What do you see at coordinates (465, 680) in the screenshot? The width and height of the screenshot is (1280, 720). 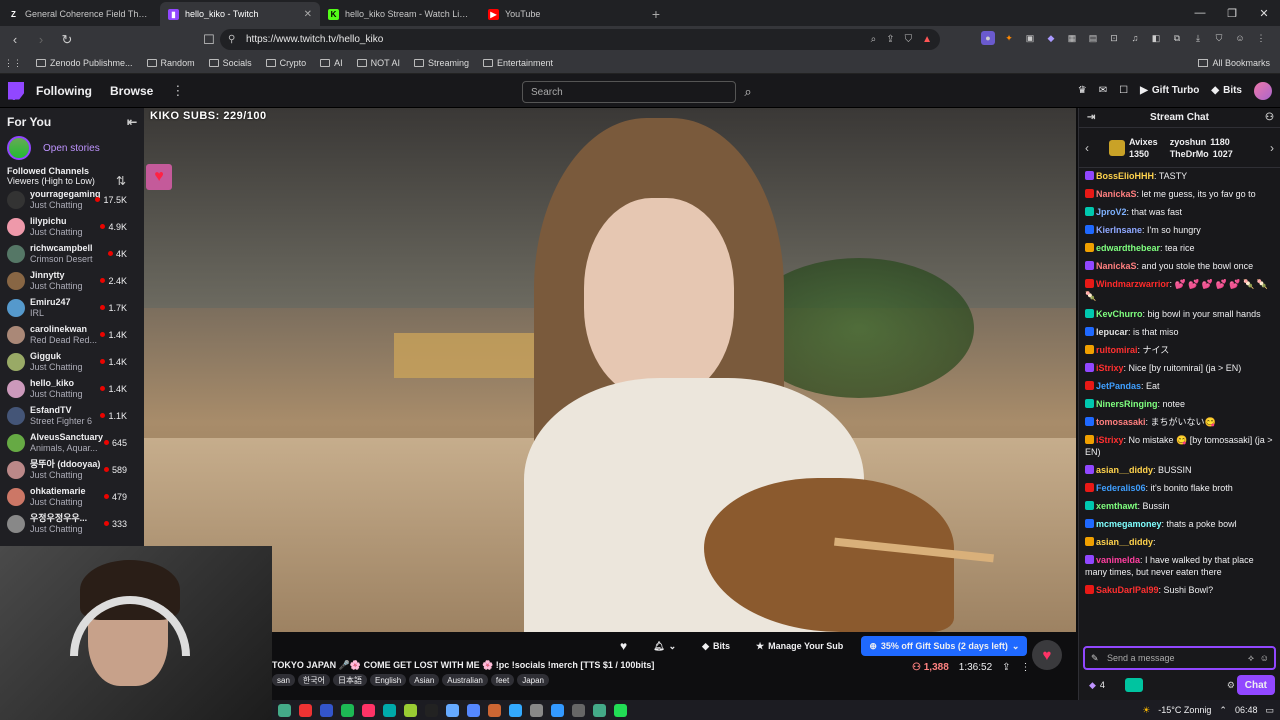 I see `stream-tag: Australian` at bounding box center [465, 680].